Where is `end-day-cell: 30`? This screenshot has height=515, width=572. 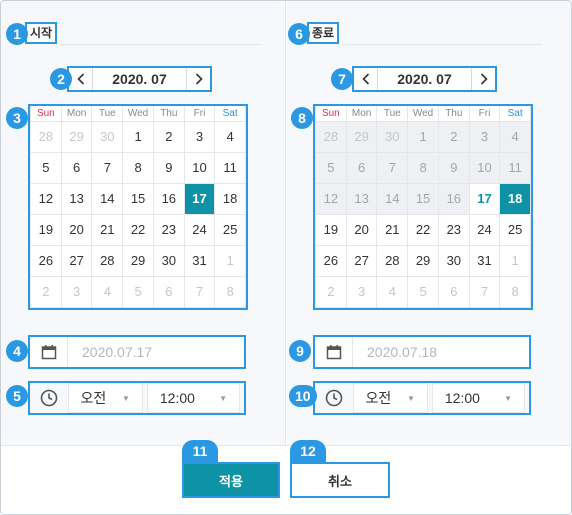
end-day-cell: 30 is located at coordinates (453, 260).